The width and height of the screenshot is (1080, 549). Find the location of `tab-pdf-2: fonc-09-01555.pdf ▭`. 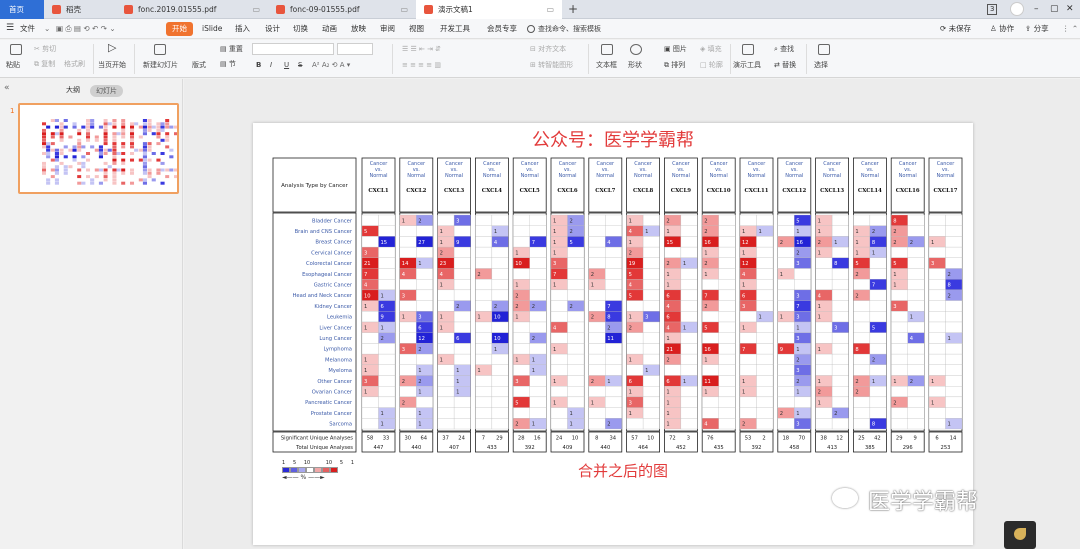

tab-pdf-2: fonc-09-01555.pdf ▭ is located at coordinates (342, 9).